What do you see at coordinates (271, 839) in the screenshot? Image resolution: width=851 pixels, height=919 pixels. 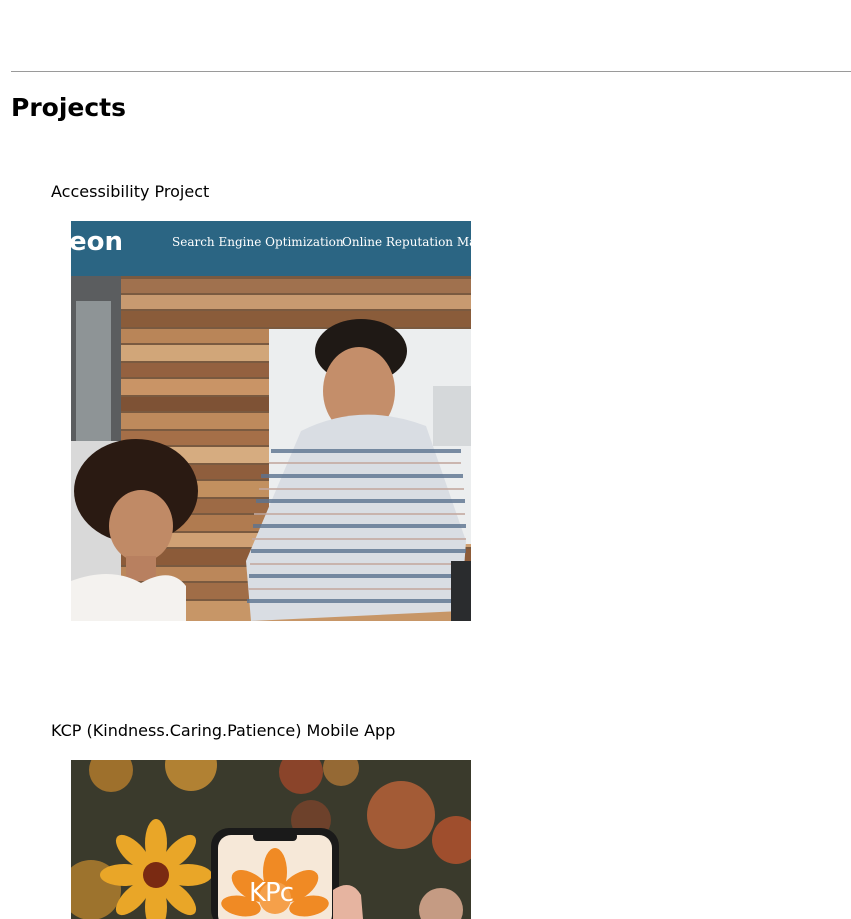 I see `project-thumbnail-kcp: KPc` at bounding box center [271, 839].